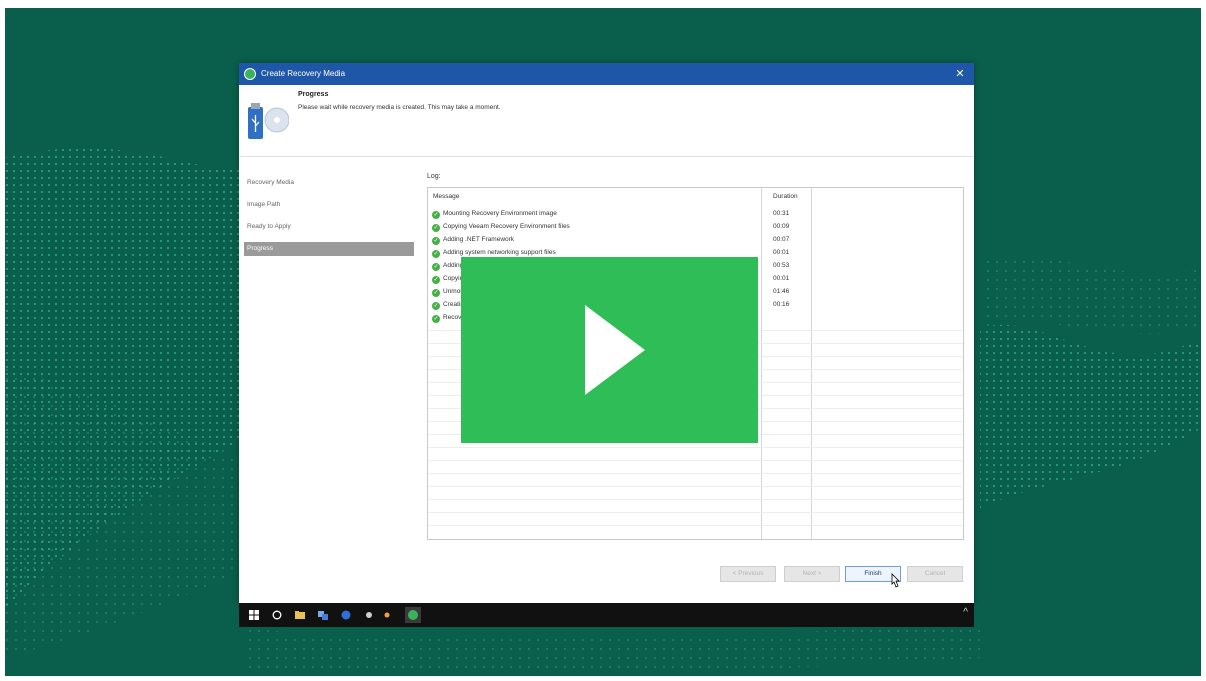 The height and width of the screenshot is (681, 1206). Describe the element at coordinates (812, 574) in the screenshot. I see `next-button: Next >` at that location.